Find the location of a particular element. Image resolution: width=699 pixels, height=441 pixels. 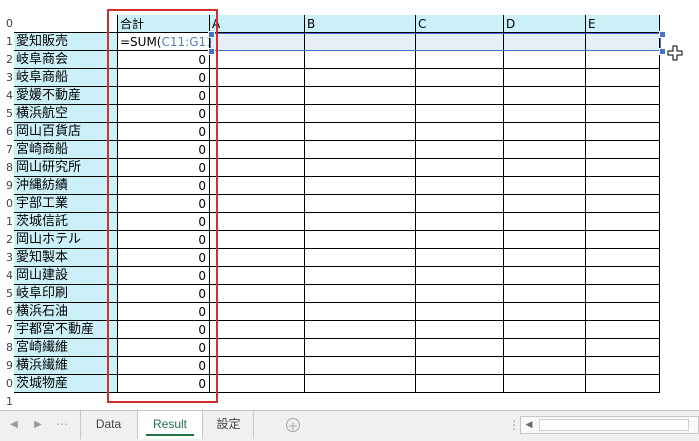

horizontal-scrollbar: ◀ is located at coordinates (609, 425).